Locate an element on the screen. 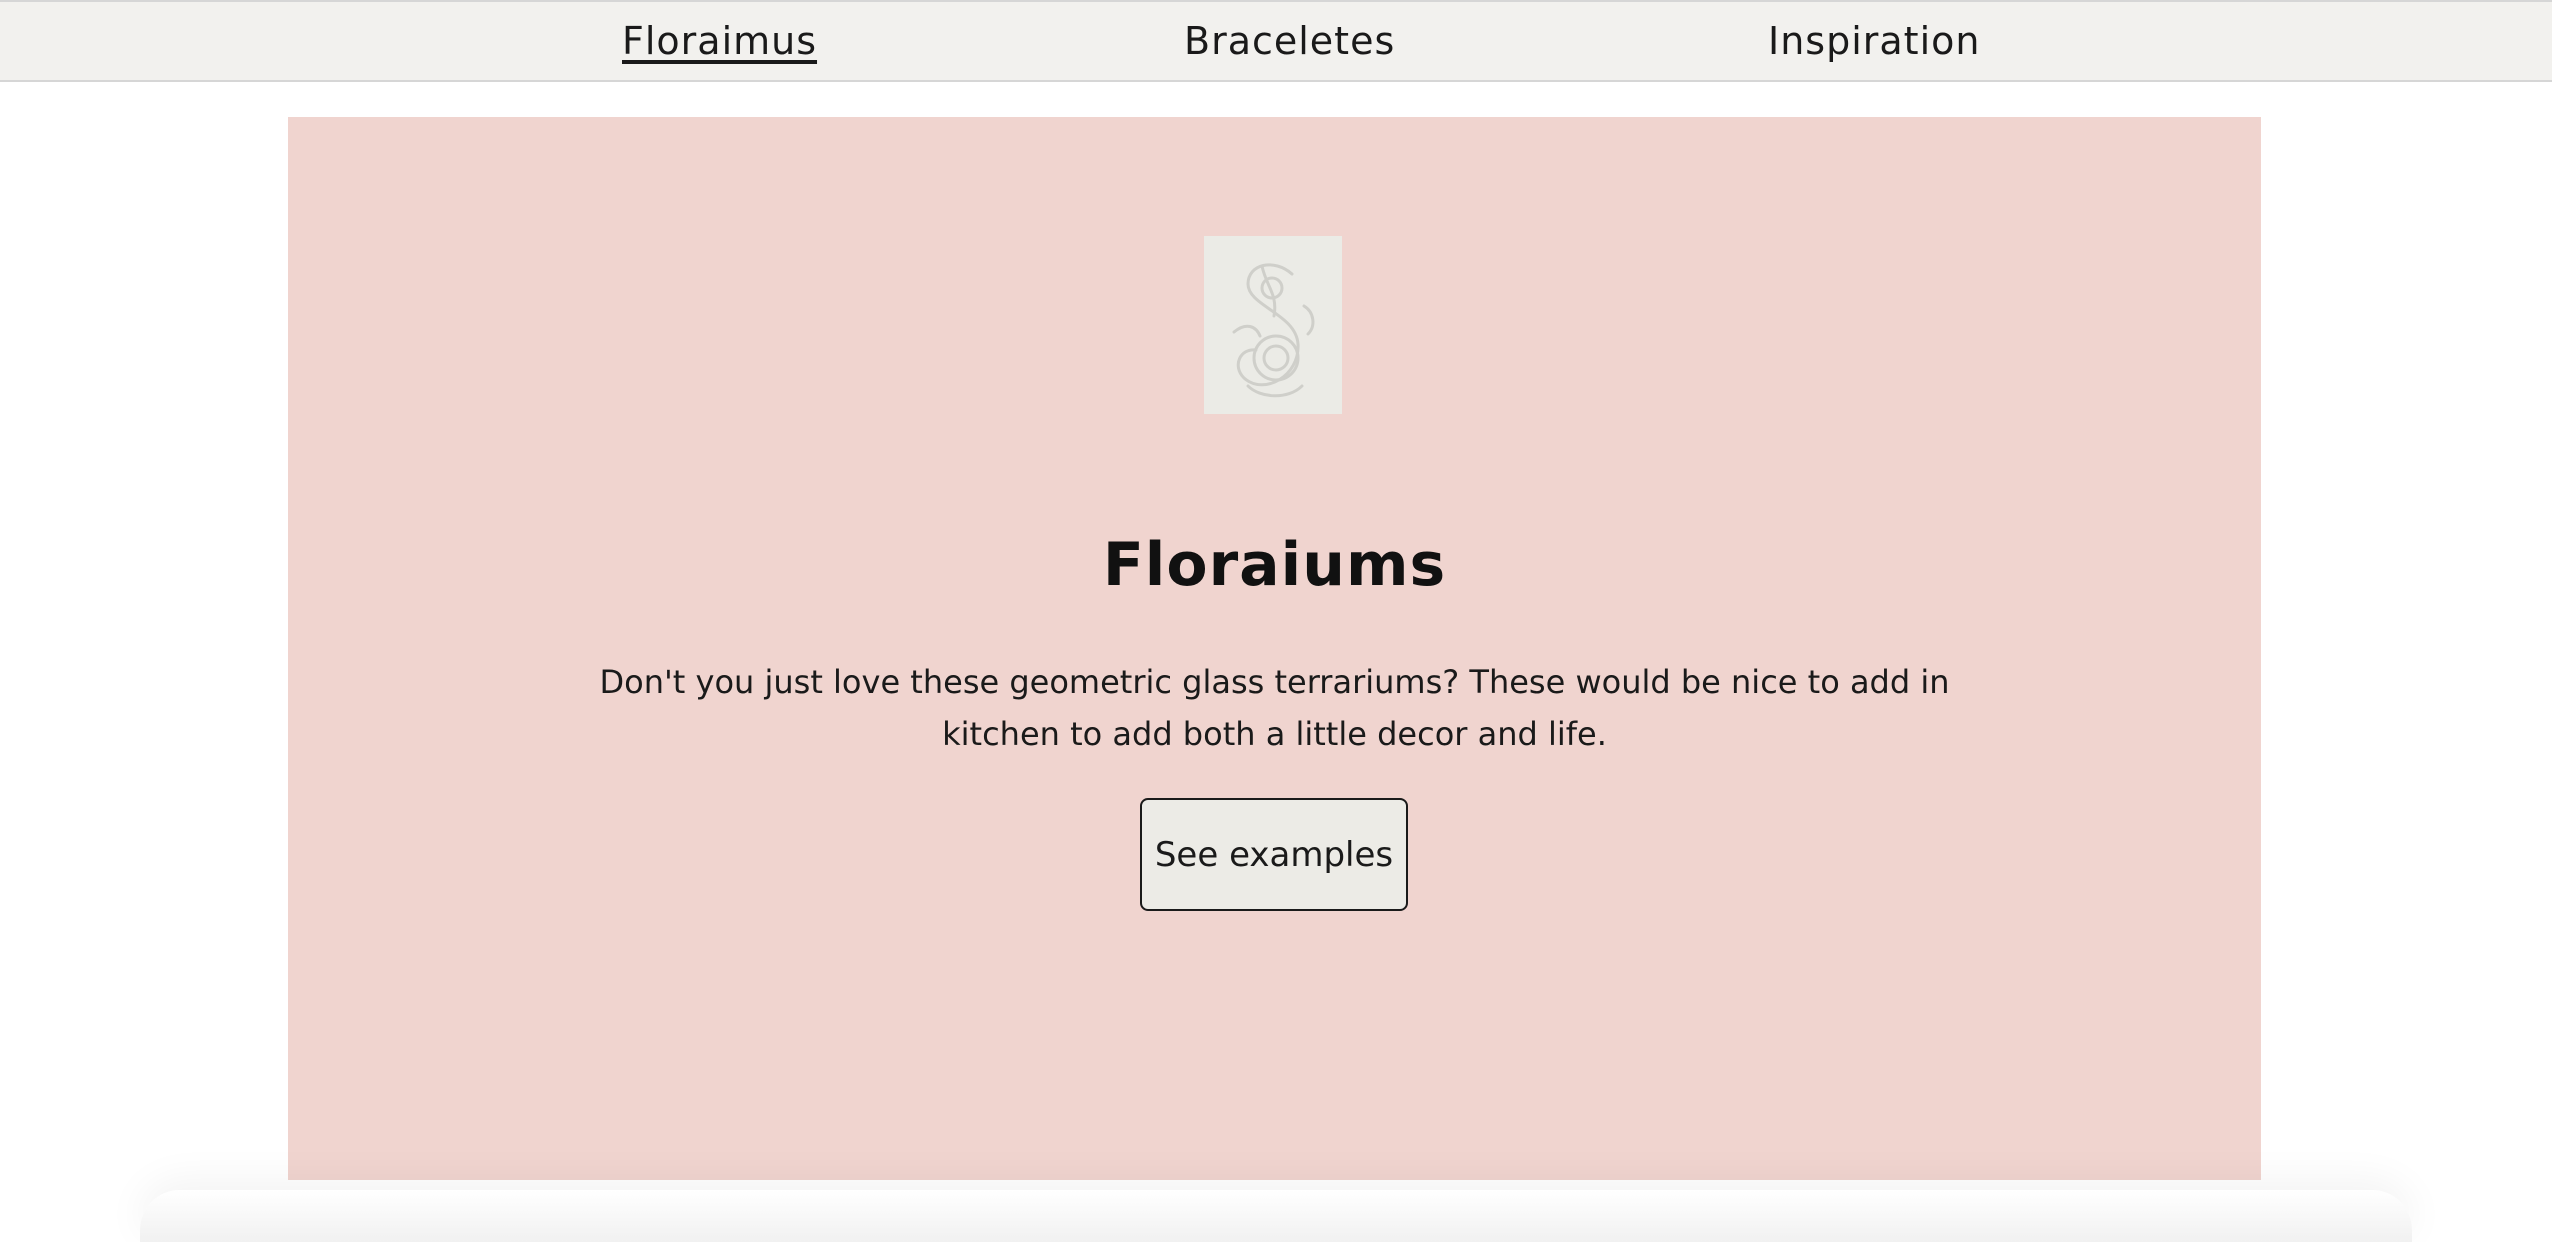  top-navigation: Floraimus Braceletes Inspiration is located at coordinates (1276, 41).